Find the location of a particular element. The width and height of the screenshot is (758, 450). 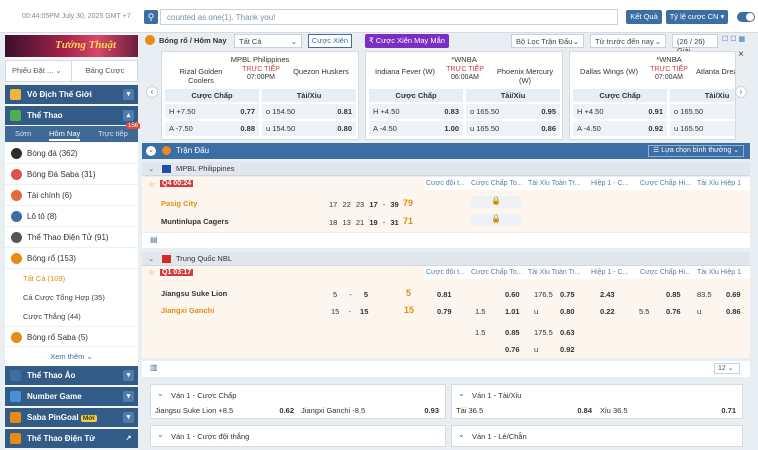

sport-item-saba-basketball: Bóng rổ Saba (5) is located at coordinates (71, 336).